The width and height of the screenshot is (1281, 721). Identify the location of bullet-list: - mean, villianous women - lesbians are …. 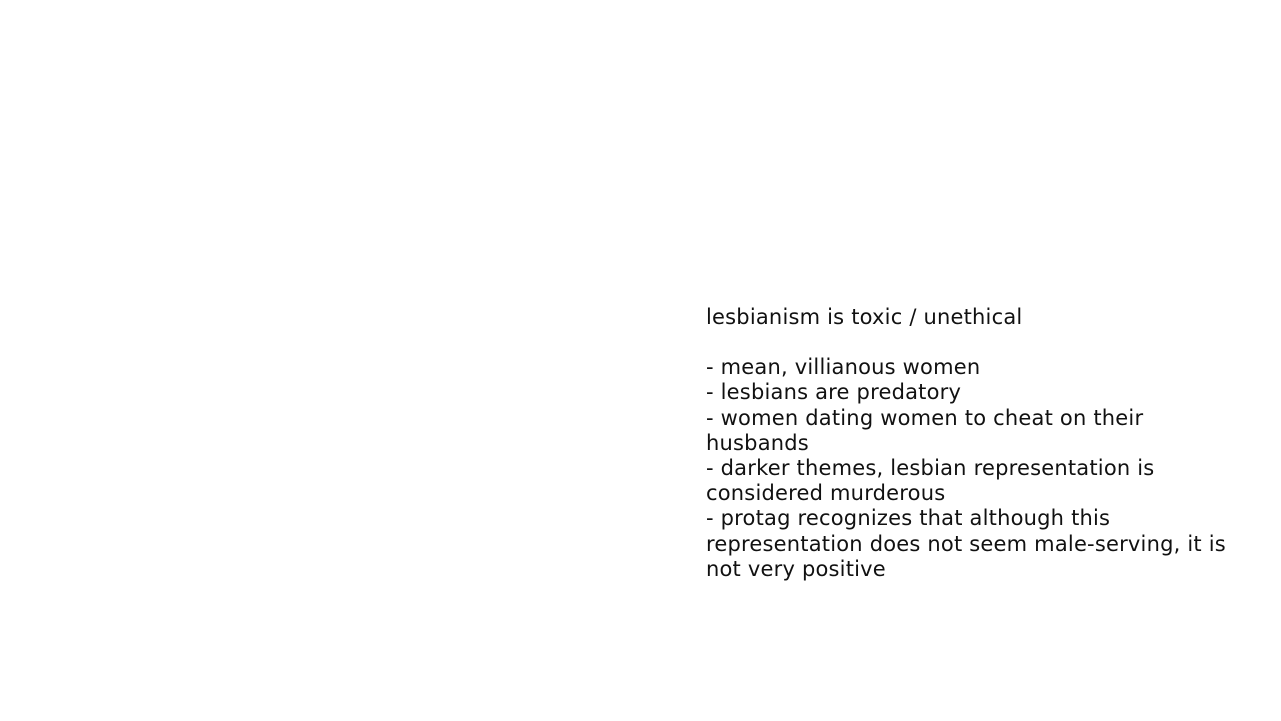
(976, 468).